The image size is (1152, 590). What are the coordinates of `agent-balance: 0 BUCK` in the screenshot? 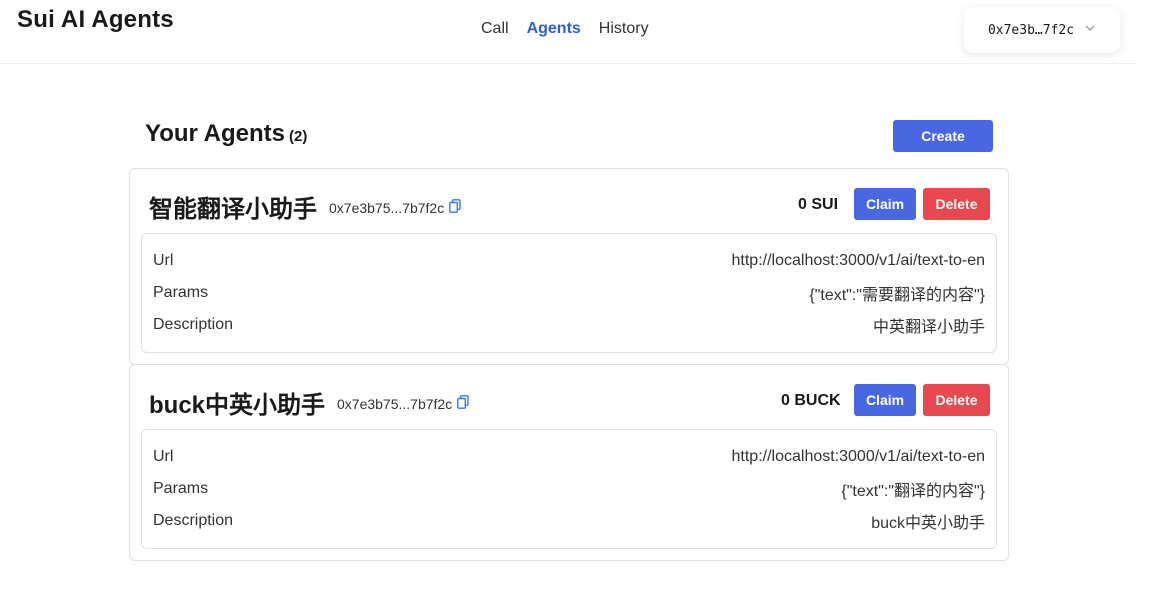 It's located at (811, 400).